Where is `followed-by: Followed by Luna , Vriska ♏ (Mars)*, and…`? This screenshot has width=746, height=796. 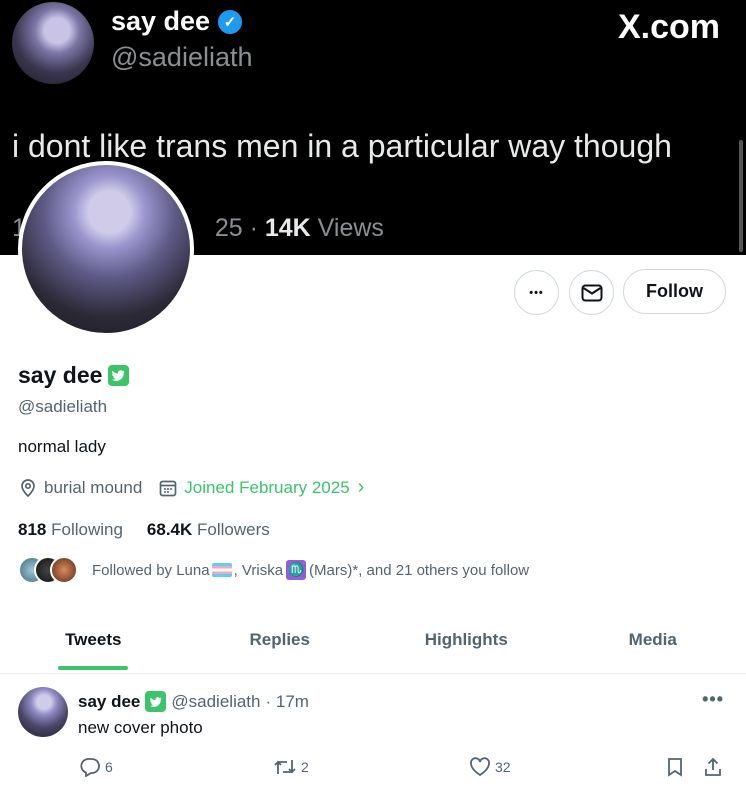
followed-by: Followed by Luna , Vriska ♏ (Mars)*, and… is located at coordinates (273, 570).